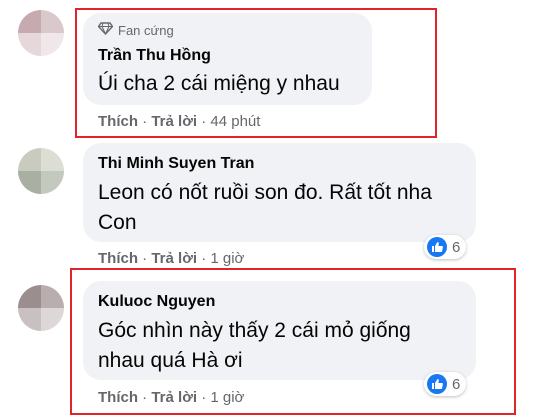 This screenshot has height=417, width=534. I want to click on timestamp: 1 giờ, so click(227, 258).